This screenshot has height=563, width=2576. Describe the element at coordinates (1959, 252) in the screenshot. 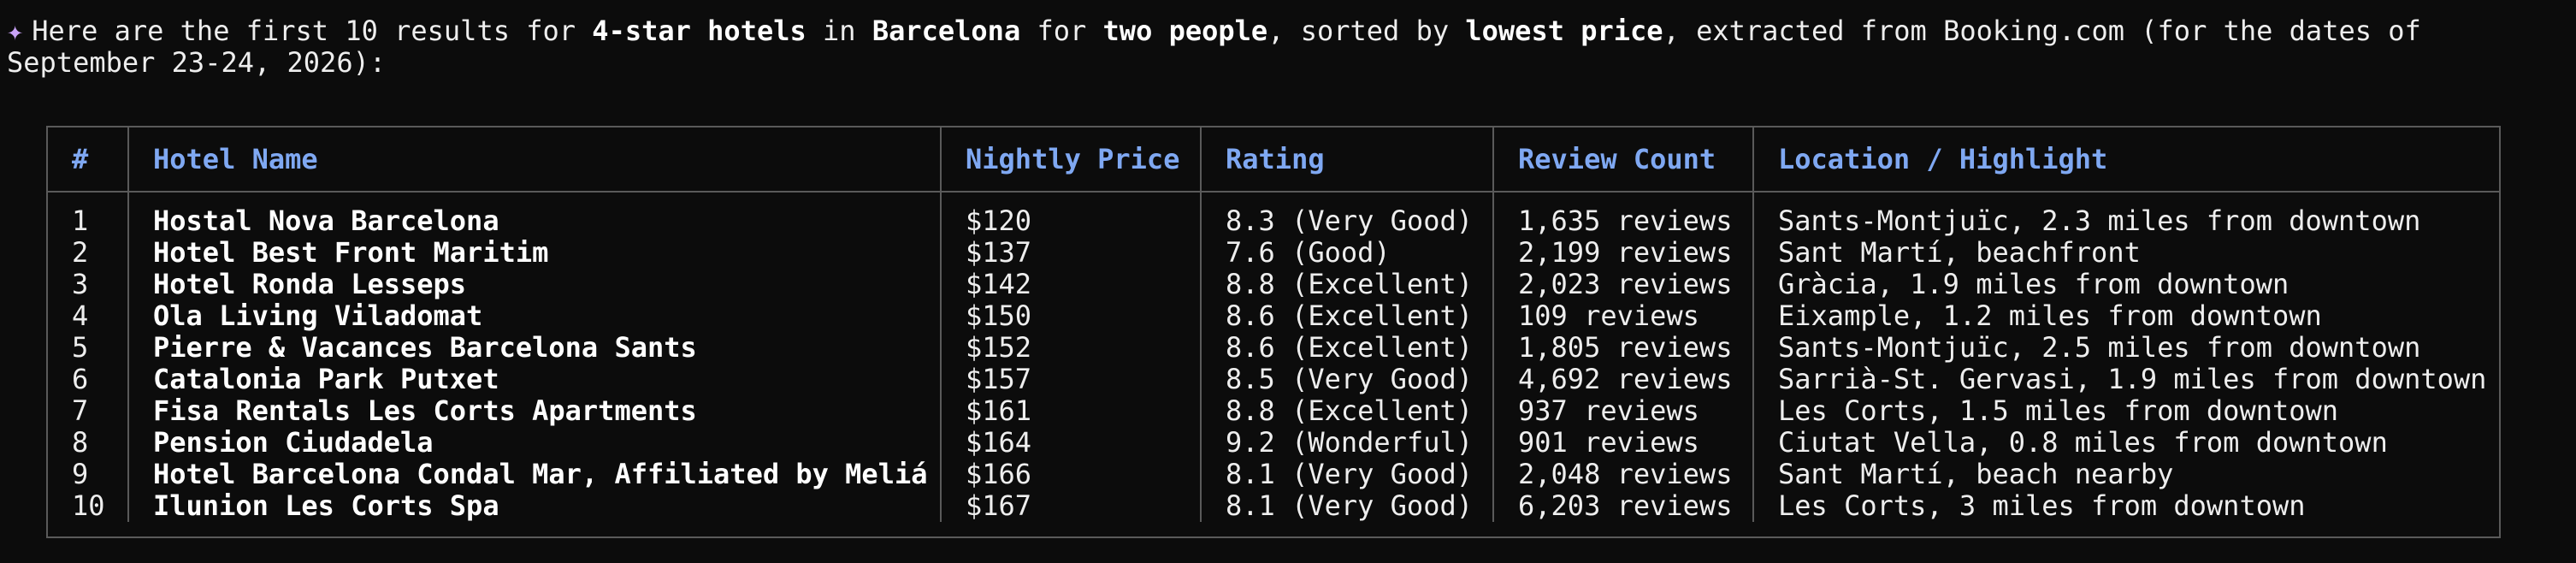

I see `cell-location: Sant Martí, beachfront` at that location.